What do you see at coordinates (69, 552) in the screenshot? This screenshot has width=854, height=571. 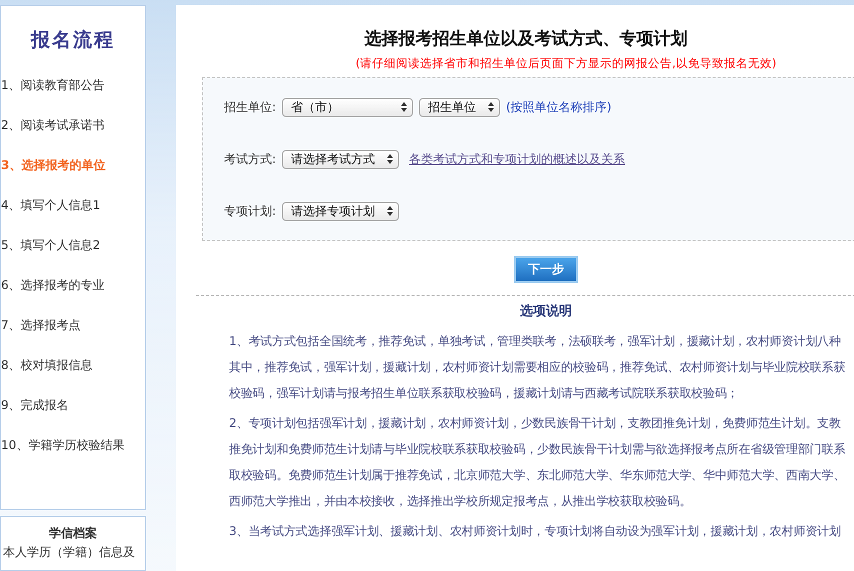 I see `archive-text: 本人学历（学籍）信息及` at bounding box center [69, 552].